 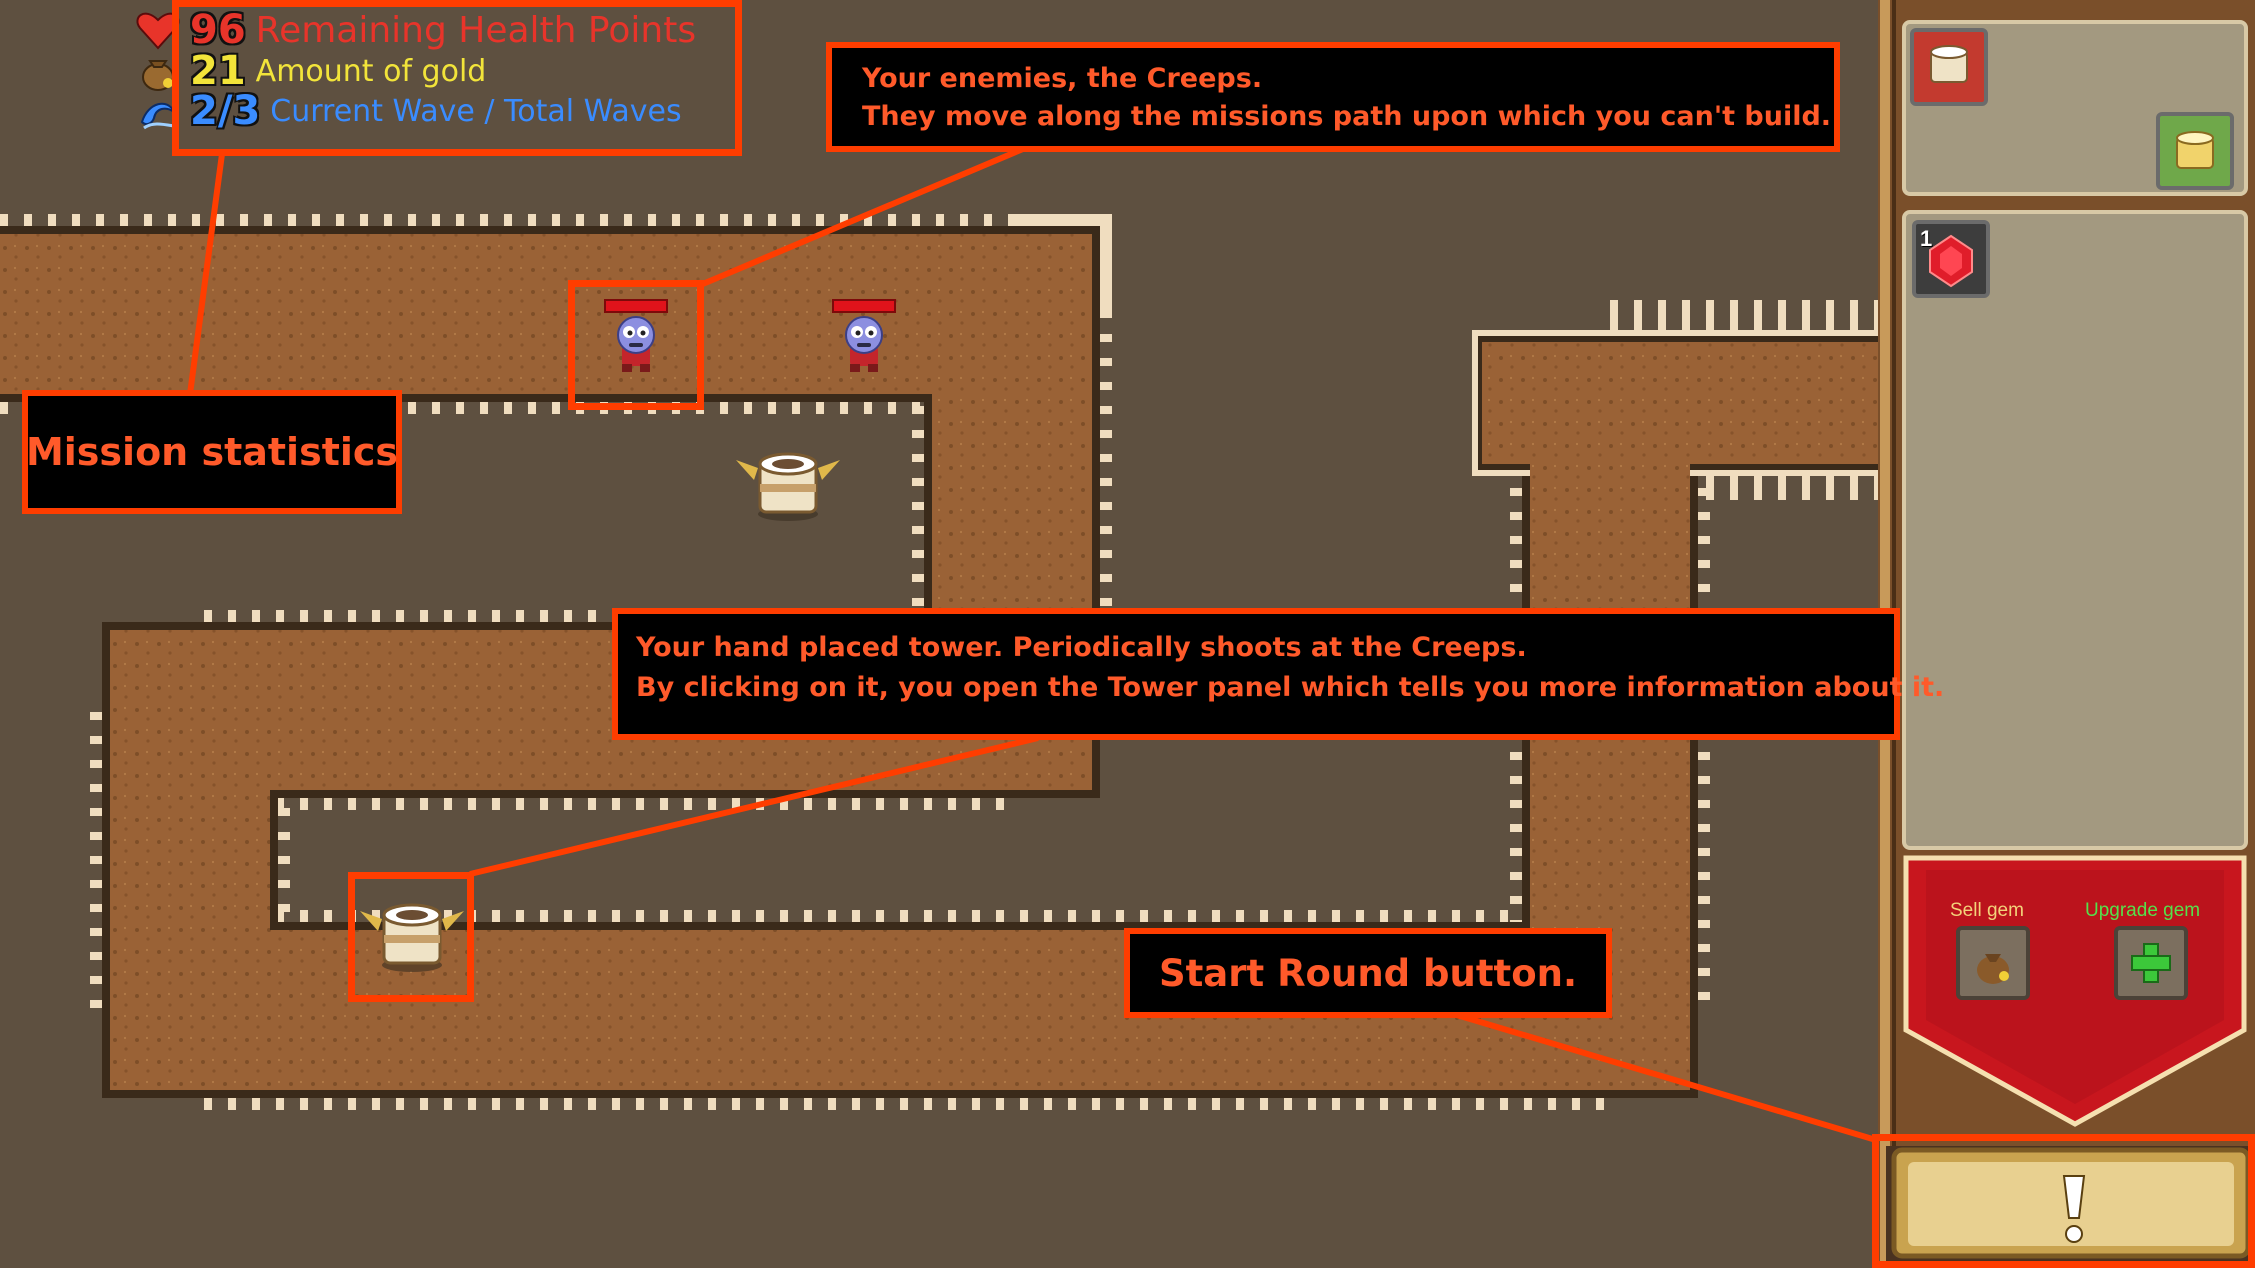 I want to click on annotation-start-round-text: Start Round button., so click(x=1368, y=973).